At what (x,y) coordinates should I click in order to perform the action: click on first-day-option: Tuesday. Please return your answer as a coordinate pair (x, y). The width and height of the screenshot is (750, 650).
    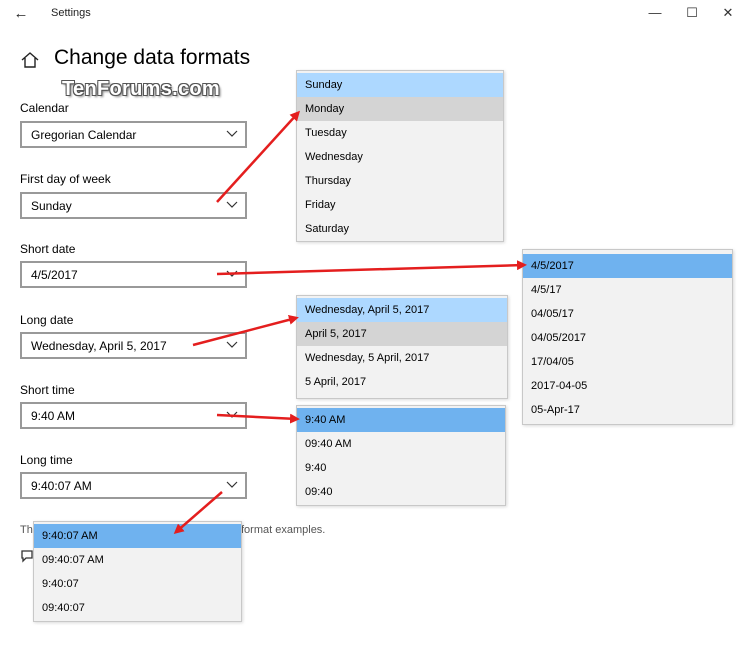
    Looking at the image, I should click on (400, 133).